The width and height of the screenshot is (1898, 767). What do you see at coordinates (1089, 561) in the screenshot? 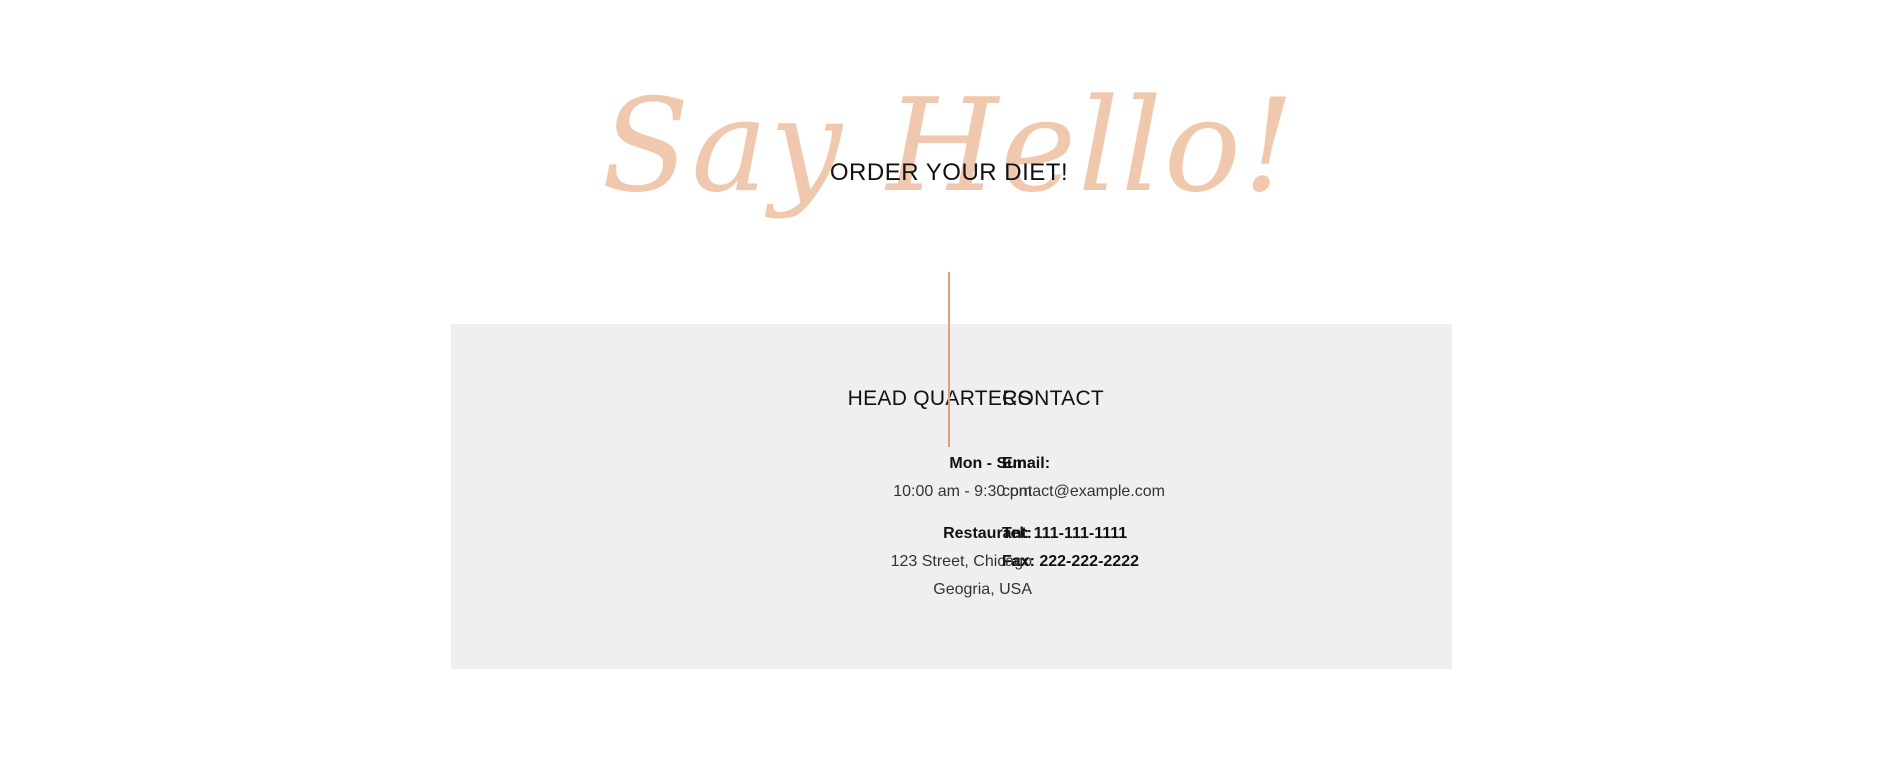
I see `fax-value: 222-222-2222` at bounding box center [1089, 561].